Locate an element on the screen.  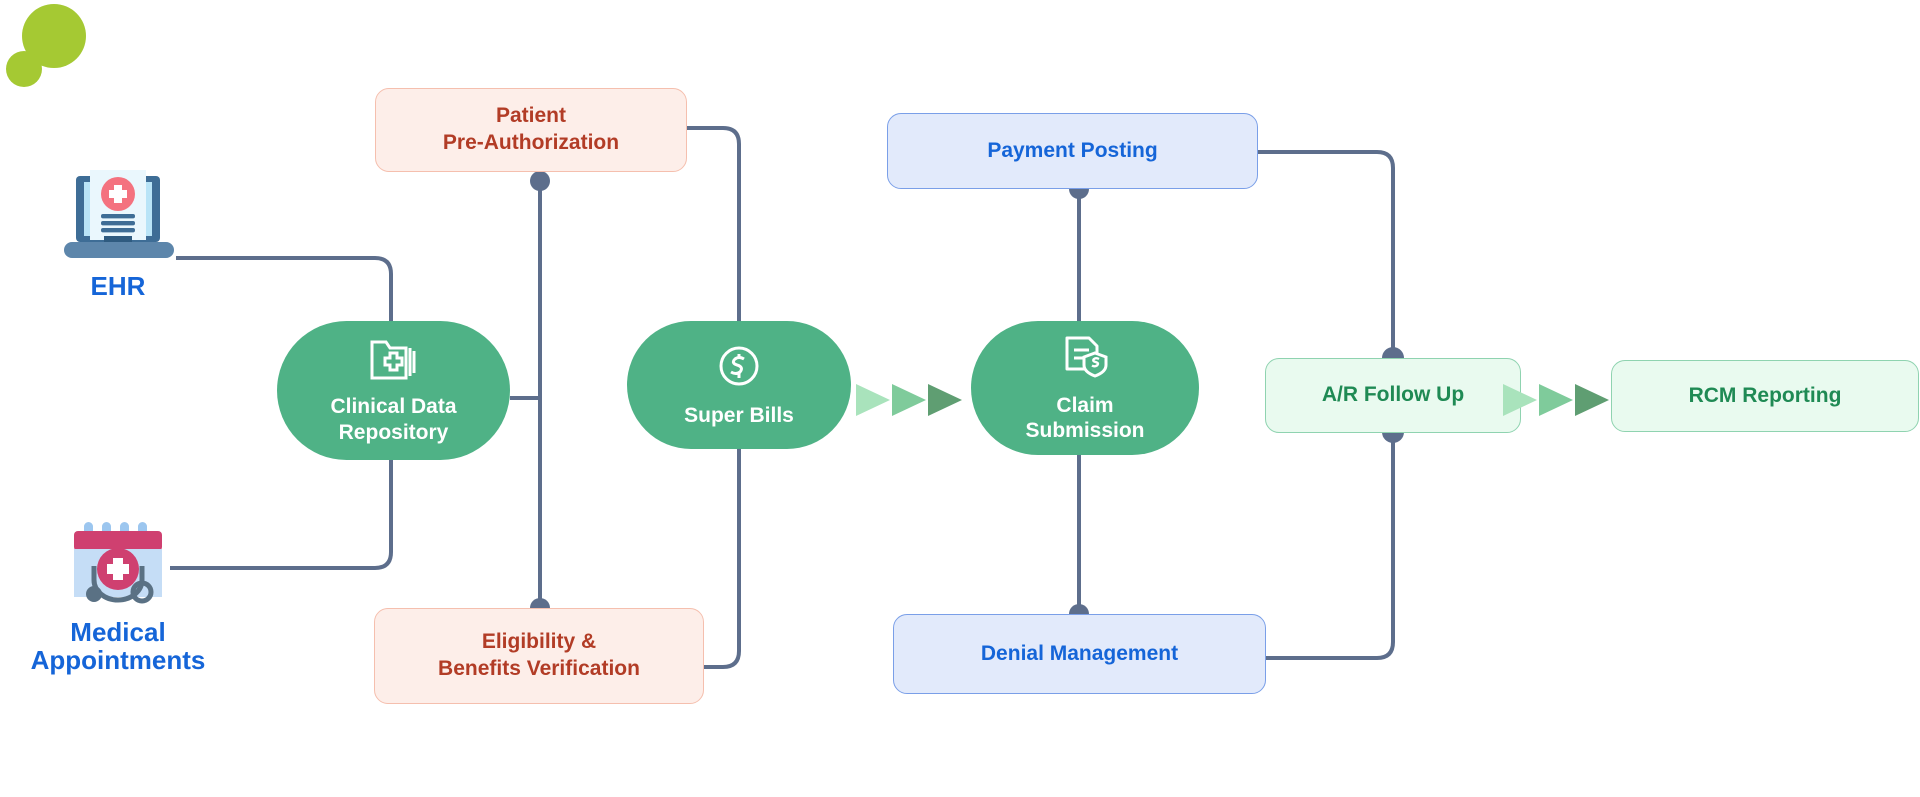
node-rcm-reporting: RCM Reporting is located at coordinates (1765, 396).